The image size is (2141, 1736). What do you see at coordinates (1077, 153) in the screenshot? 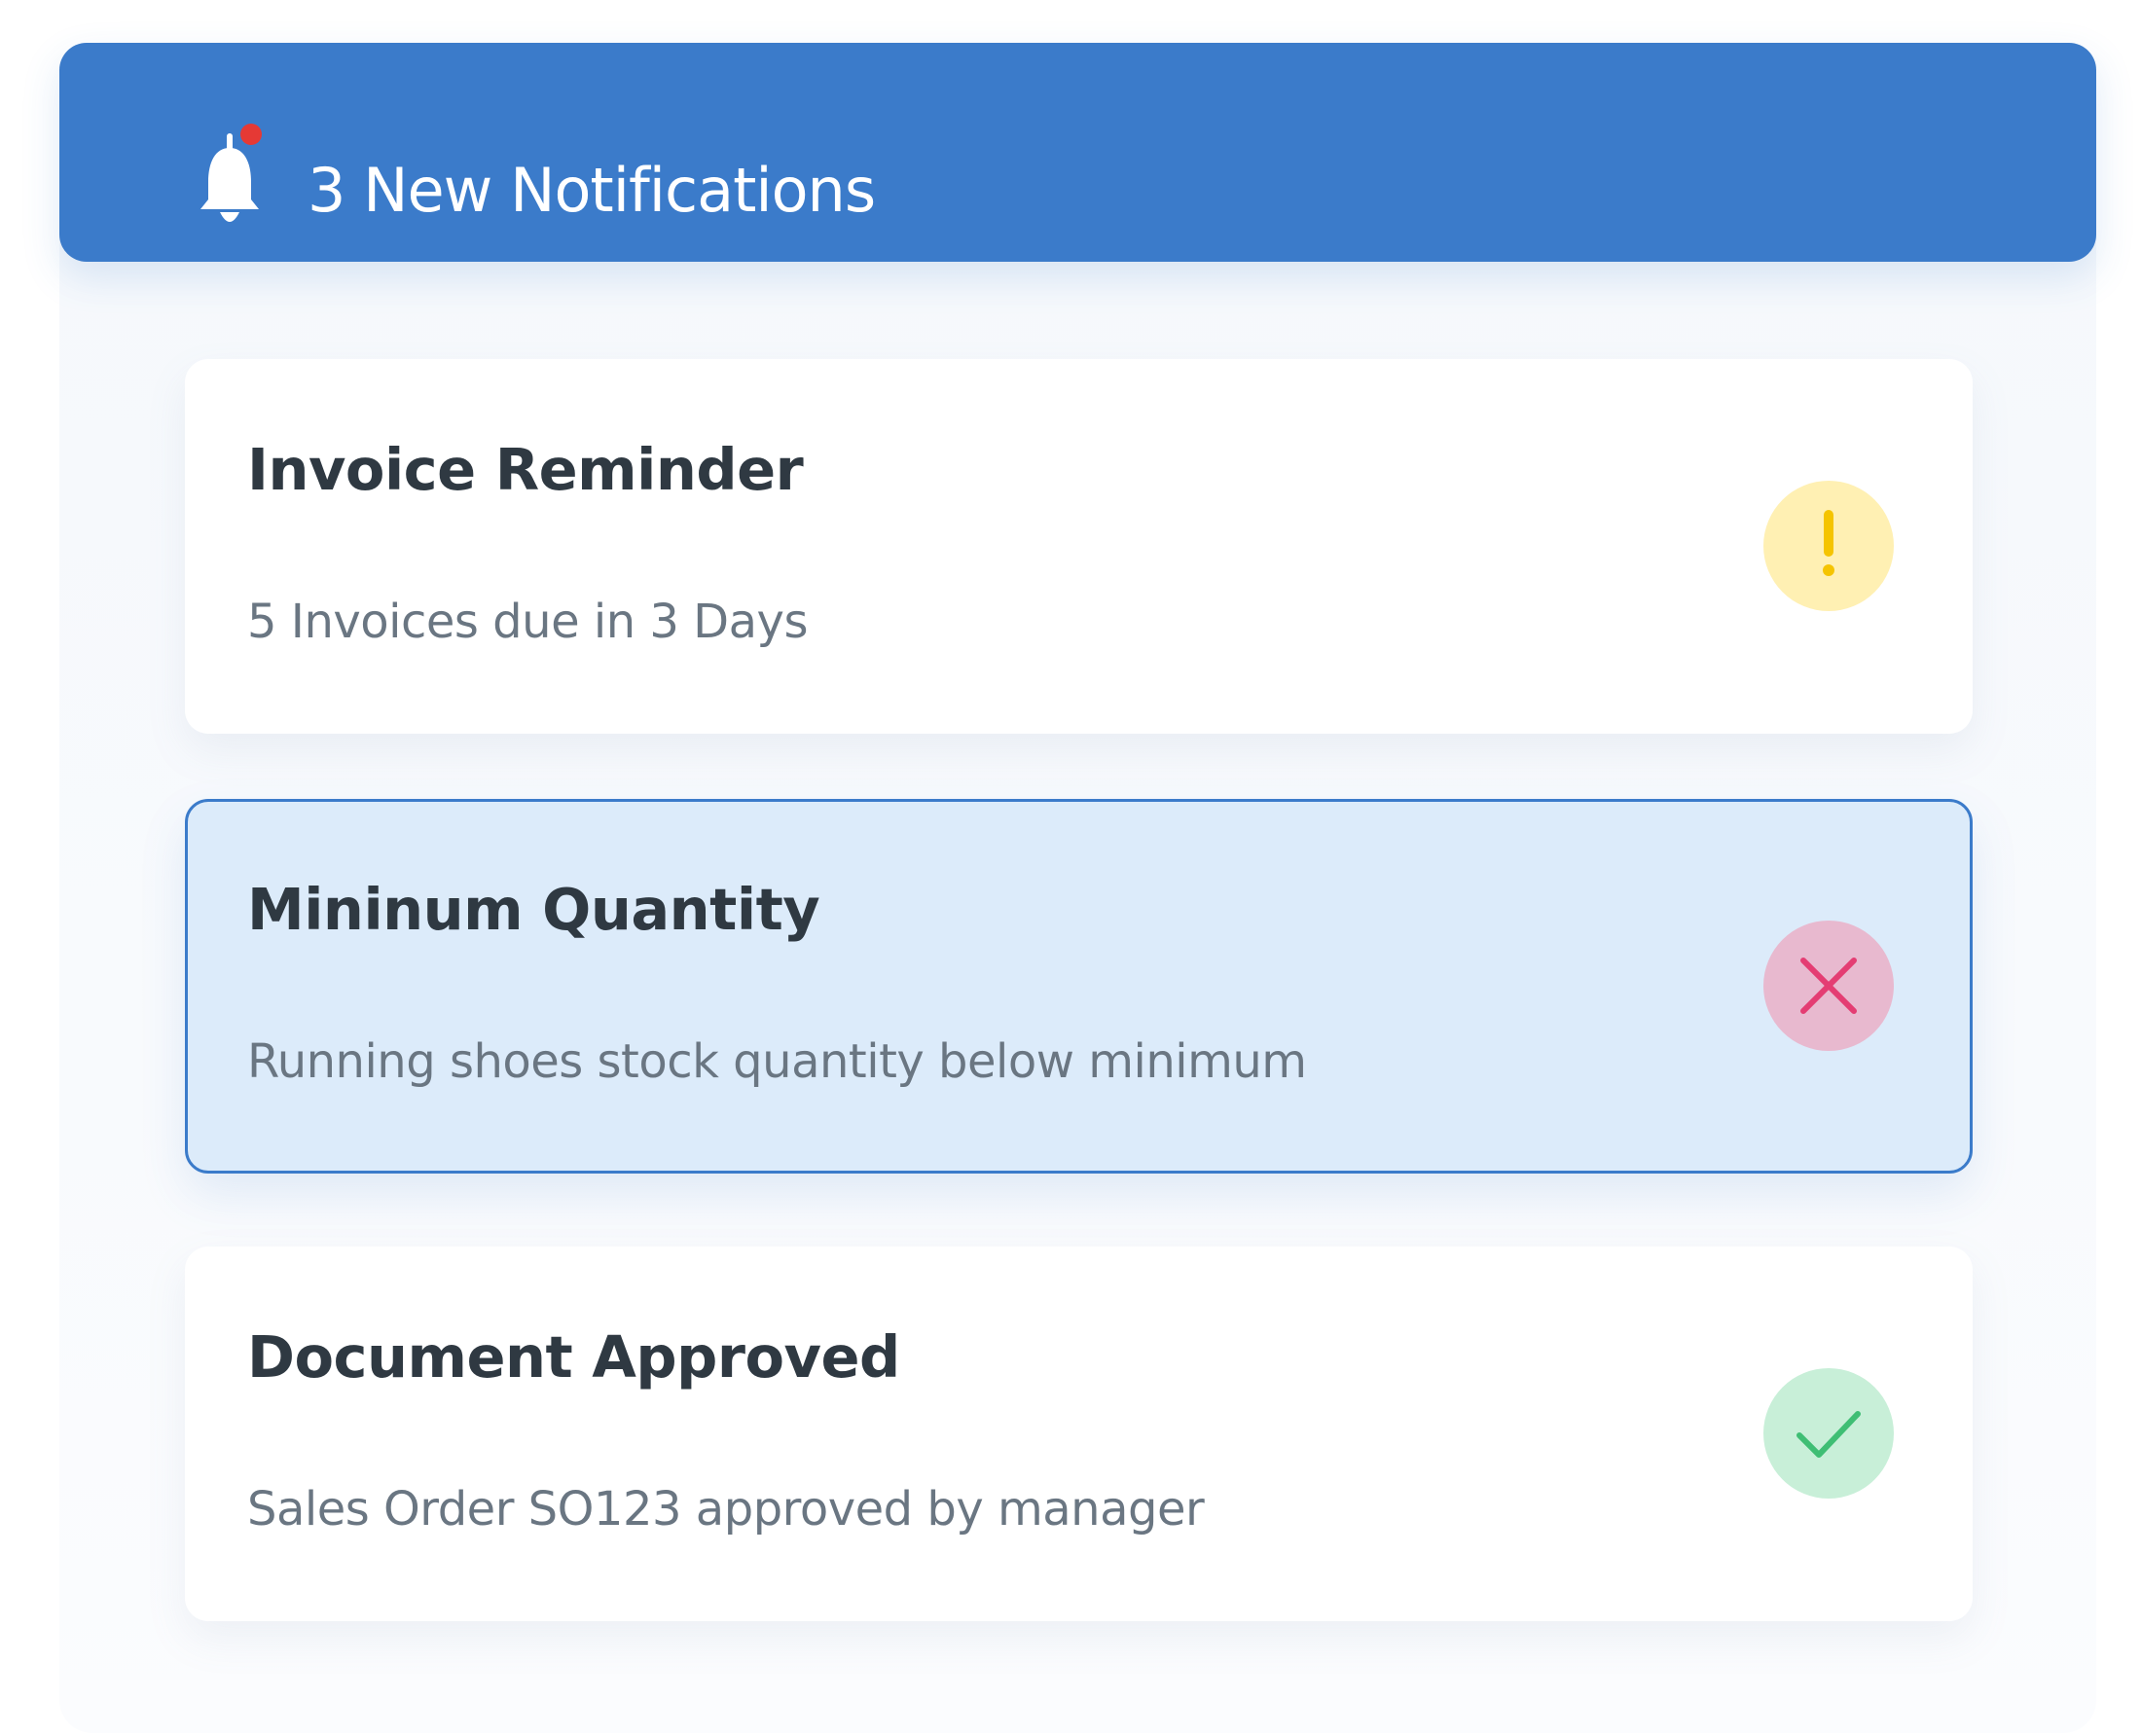
I see `notification-header: 3 New Notifications` at bounding box center [1077, 153].